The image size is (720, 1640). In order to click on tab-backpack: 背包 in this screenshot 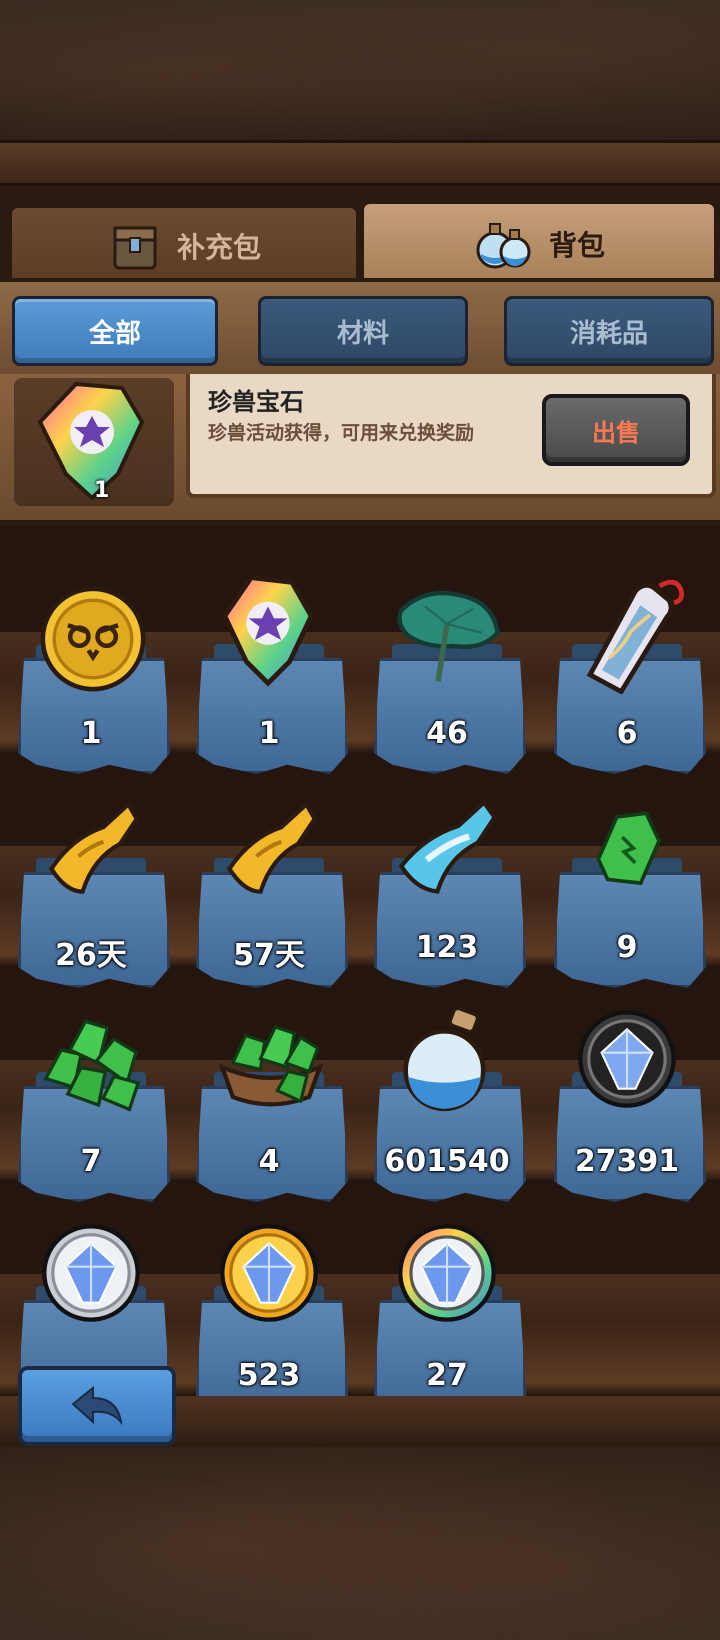, I will do `click(539, 242)`.